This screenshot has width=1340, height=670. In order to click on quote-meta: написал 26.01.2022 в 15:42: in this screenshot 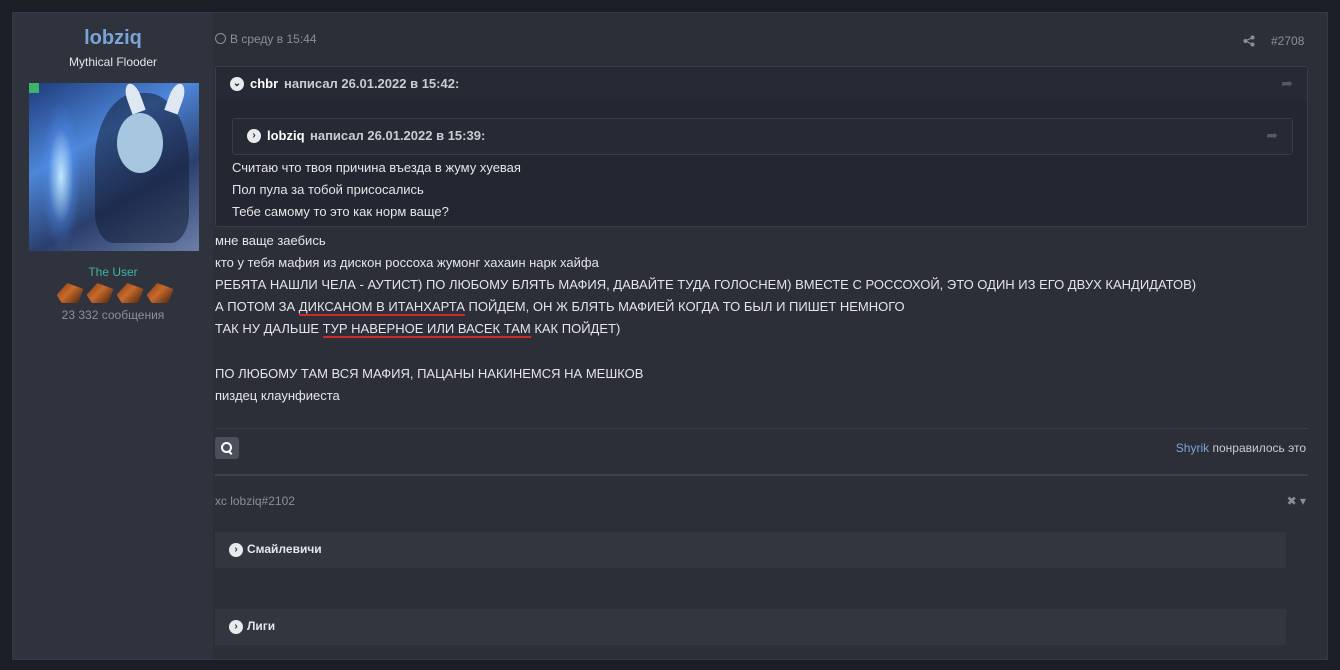, I will do `click(372, 83)`.